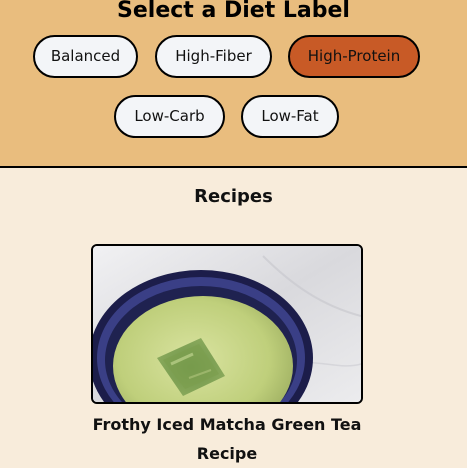 Image resolution: width=467 pixels, height=468 pixels. Describe the element at coordinates (290, 116) in the screenshot. I see `diet-label-button-low-fat: Low-Fat` at that location.